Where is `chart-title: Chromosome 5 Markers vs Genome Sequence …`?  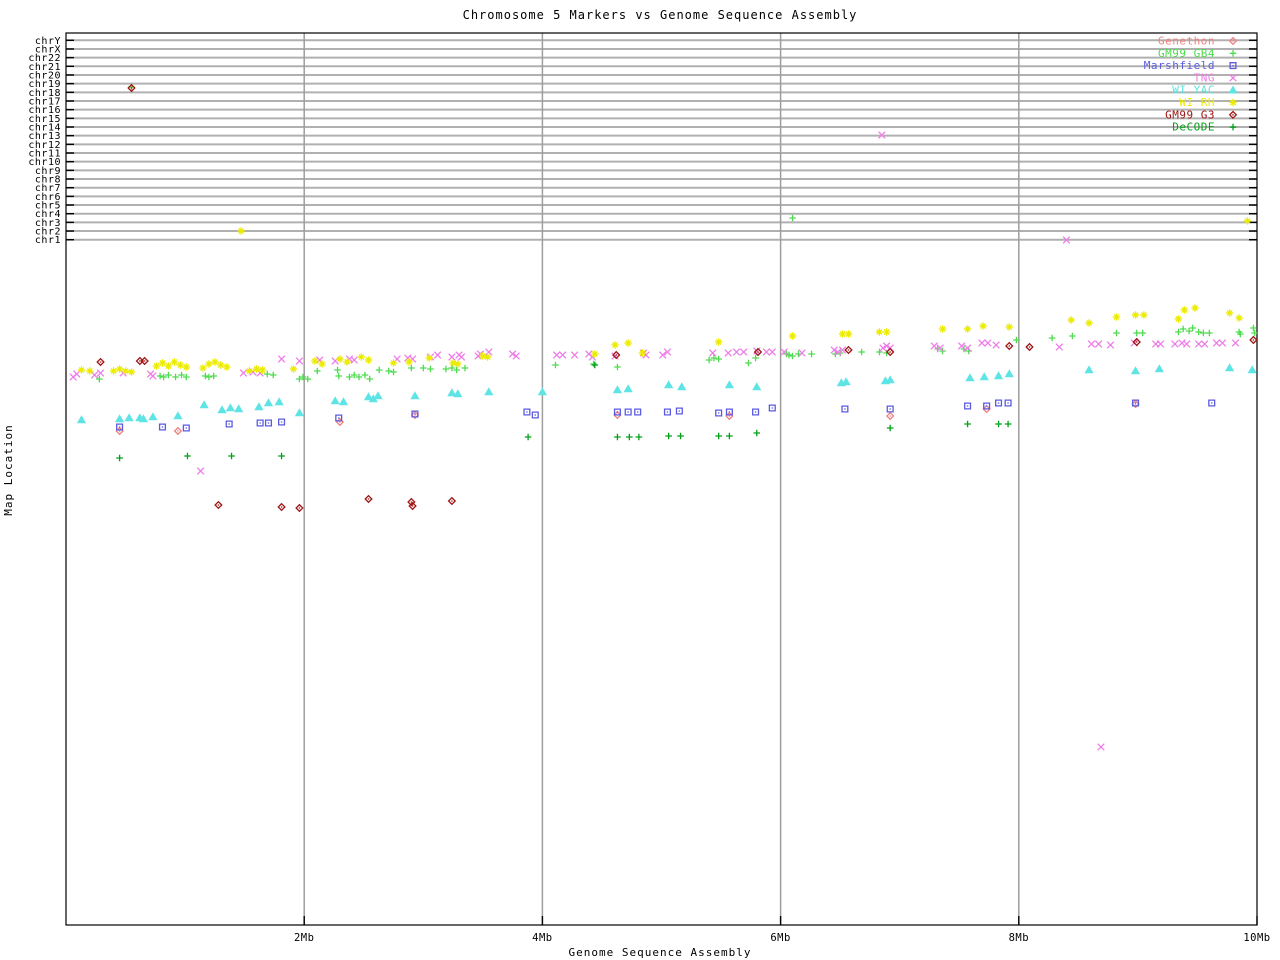
chart-title: Chromosome 5 Markers vs Genome Sequence … is located at coordinates (660, 15).